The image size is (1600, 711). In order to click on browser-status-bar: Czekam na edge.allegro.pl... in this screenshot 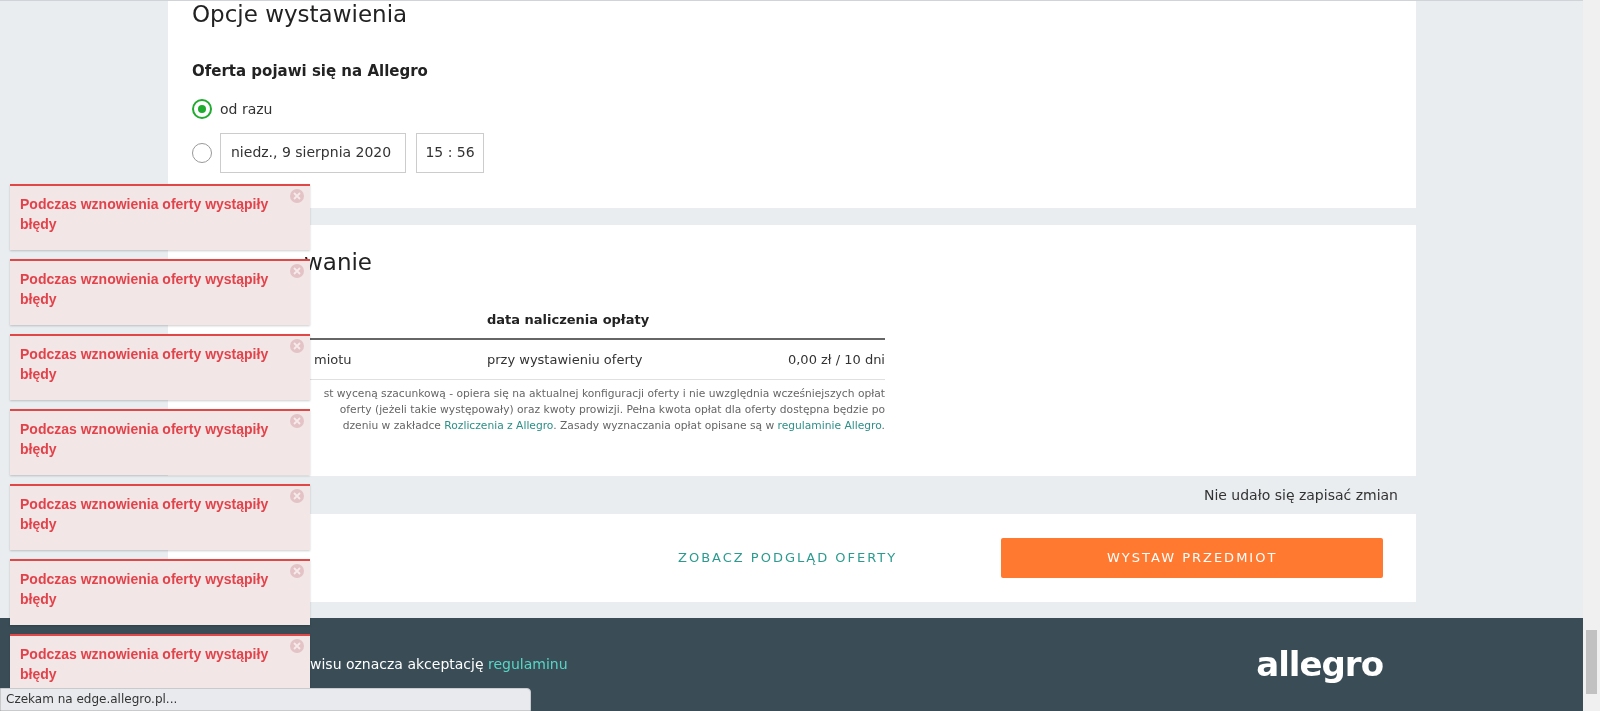, I will do `click(265, 699)`.